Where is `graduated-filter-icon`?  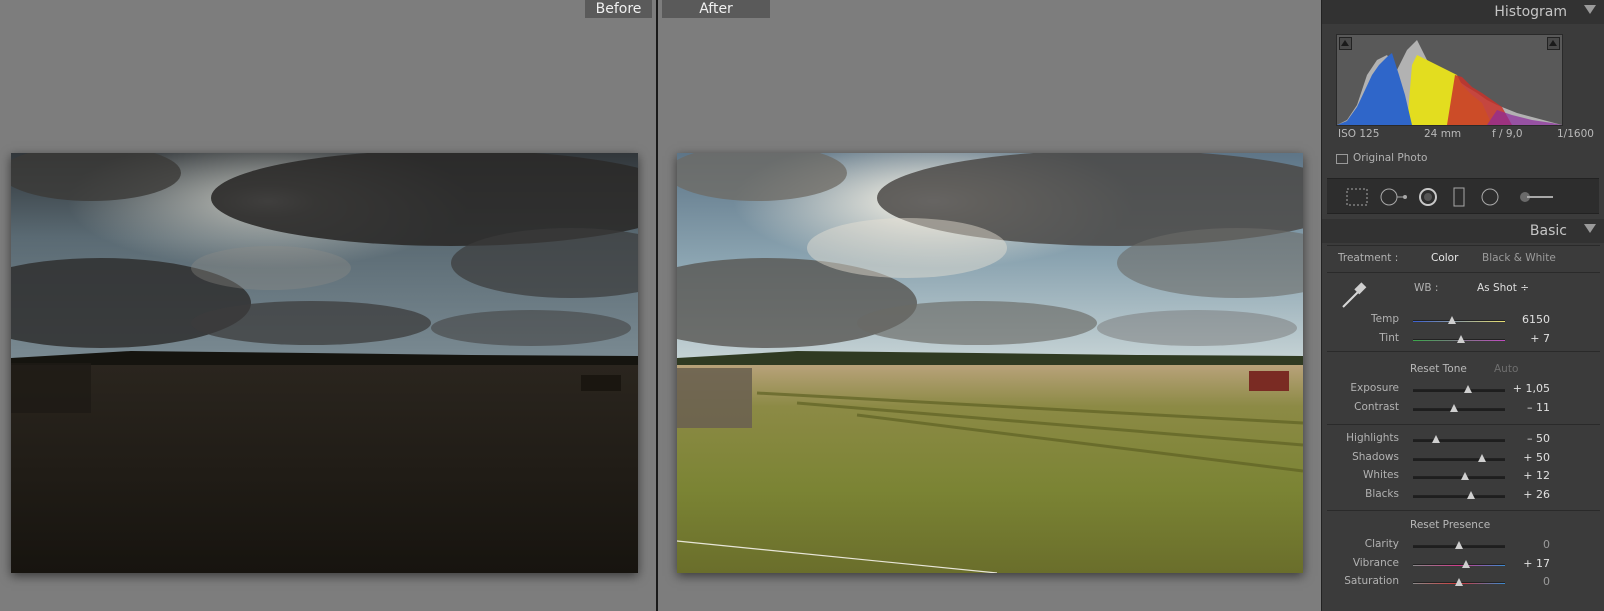 graduated-filter-icon is located at coordinates (1459, 197).